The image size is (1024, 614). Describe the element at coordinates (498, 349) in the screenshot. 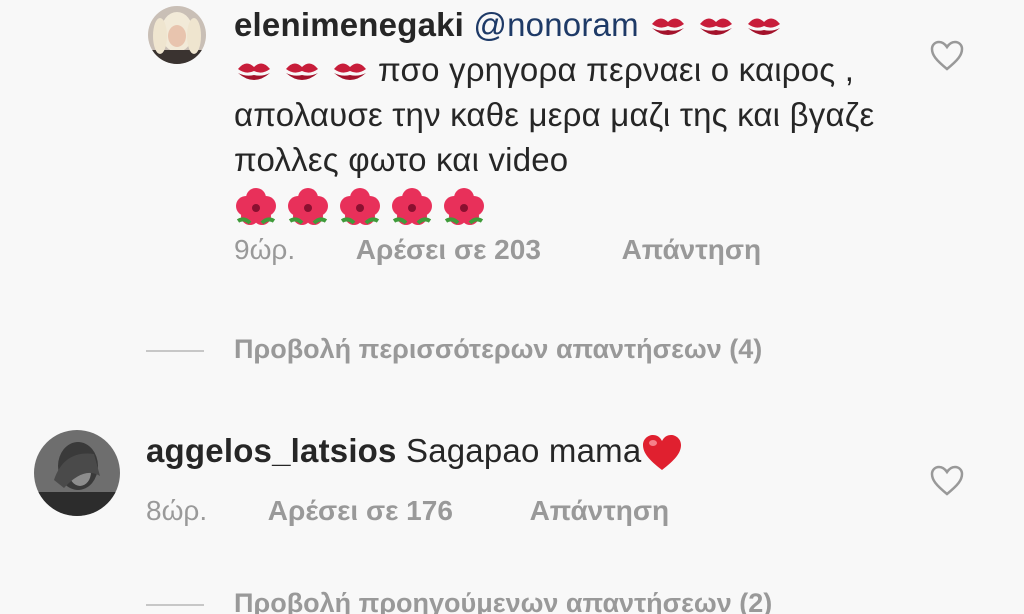

I see `view-replies-label: Προβολή περισσότερων απαντήσεων (4)` at that location.